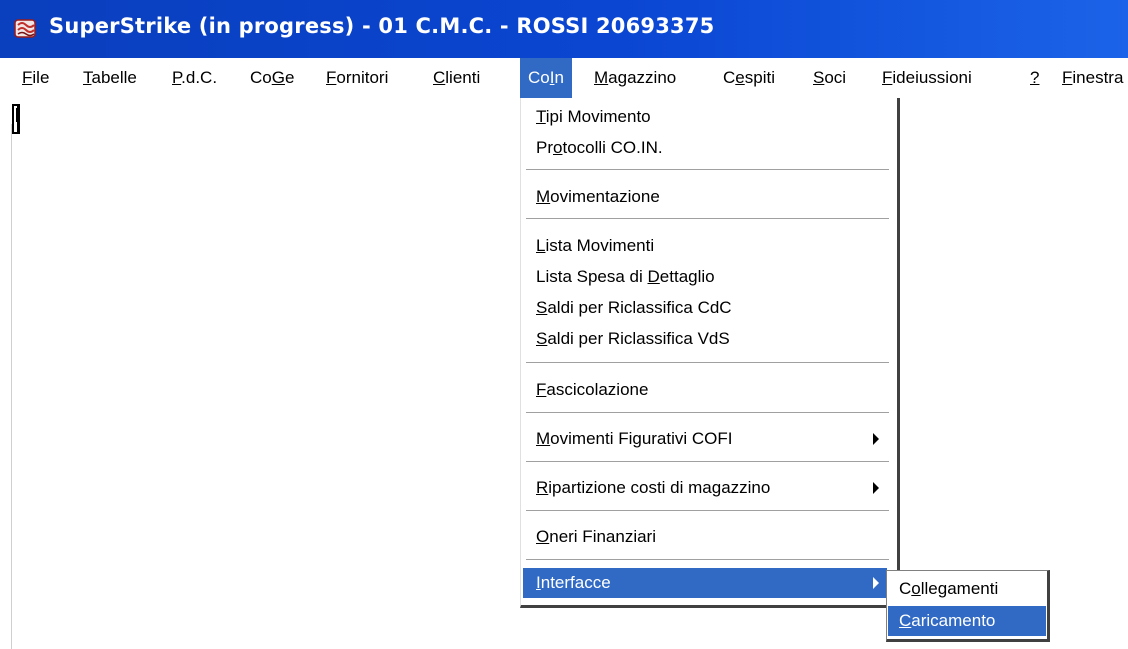  What do you see at coordinates (1091, 78) in the screenshot?
I see `menu-finestra: Finestra` at bounding box center [1091, 78].